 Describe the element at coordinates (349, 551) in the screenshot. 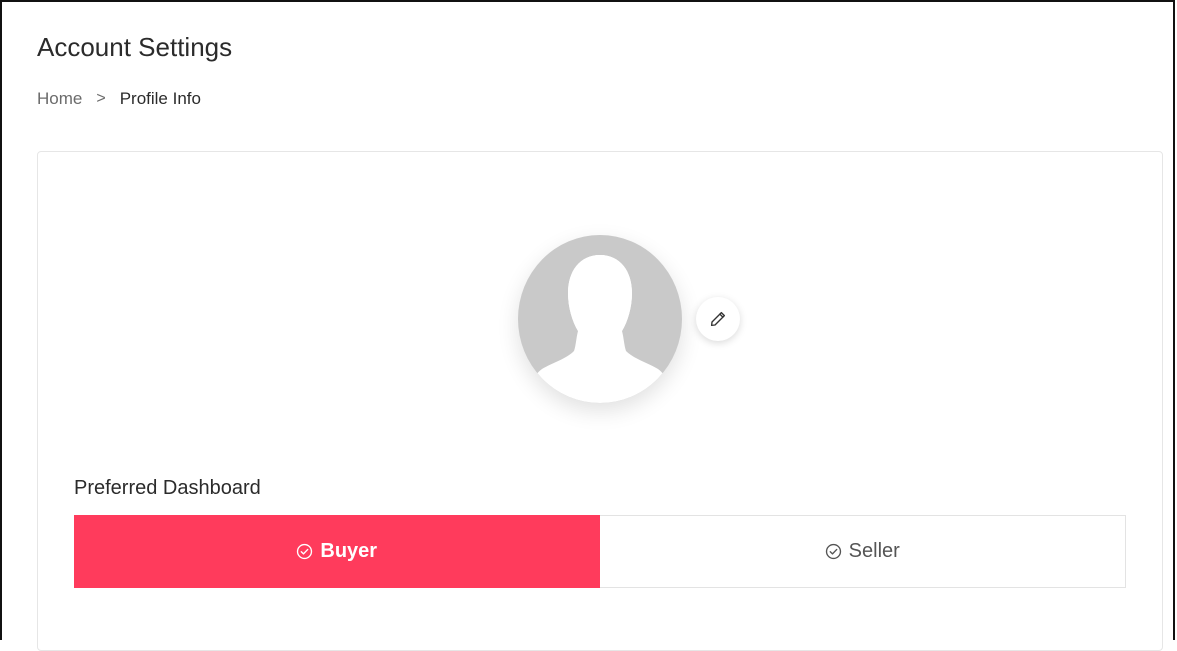

I see `buyer-option-label: Buyer` at that location.